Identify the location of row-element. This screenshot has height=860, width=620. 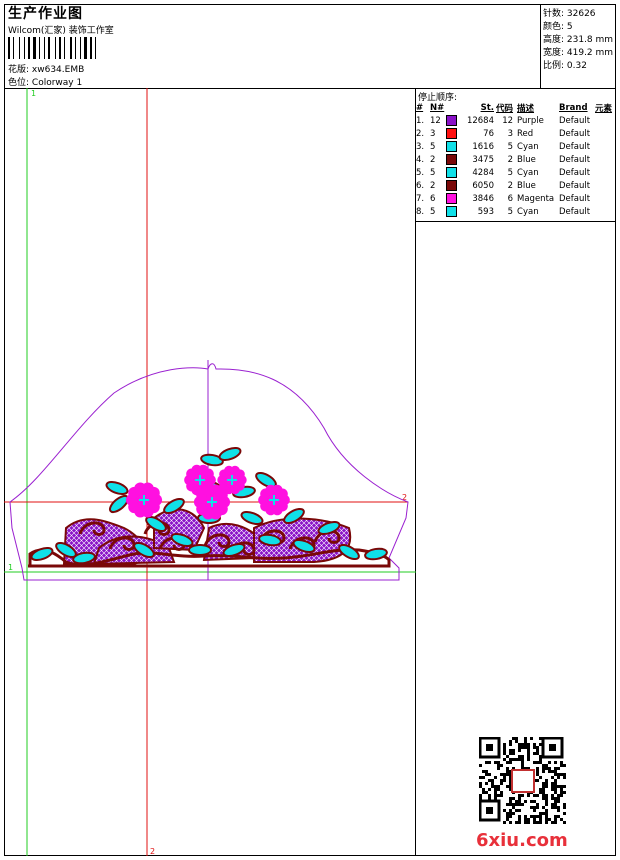
(607, 185).